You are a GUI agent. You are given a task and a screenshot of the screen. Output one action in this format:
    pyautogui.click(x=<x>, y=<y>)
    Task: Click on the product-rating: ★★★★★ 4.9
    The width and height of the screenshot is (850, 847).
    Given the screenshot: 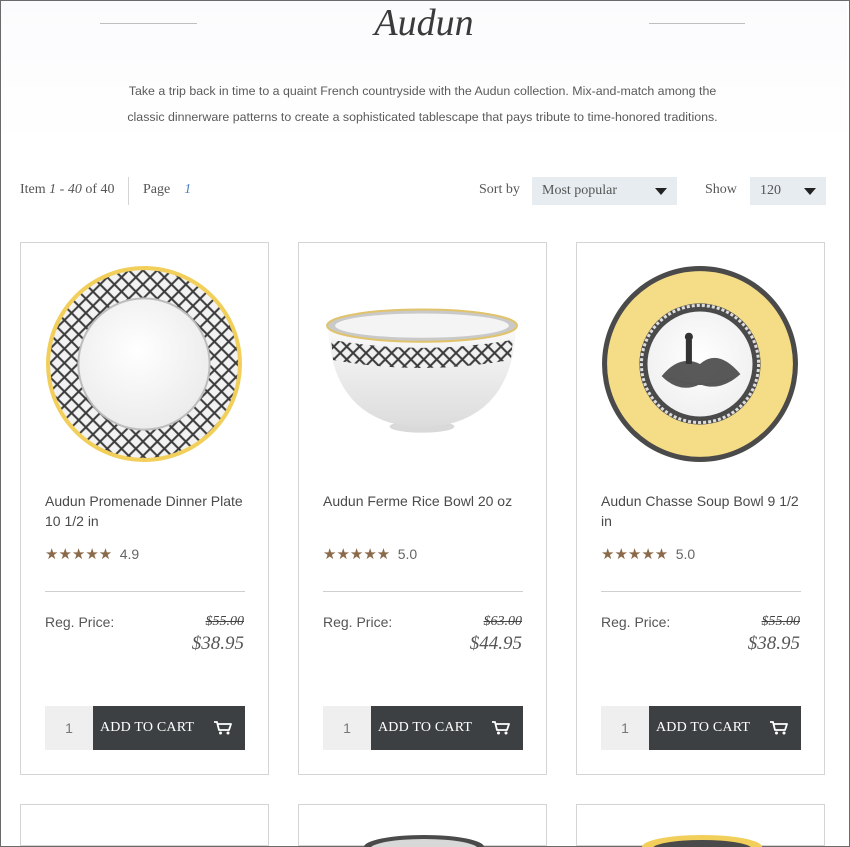 What is the action you would take?
    pyautogui.click(x=92, y=555)
    